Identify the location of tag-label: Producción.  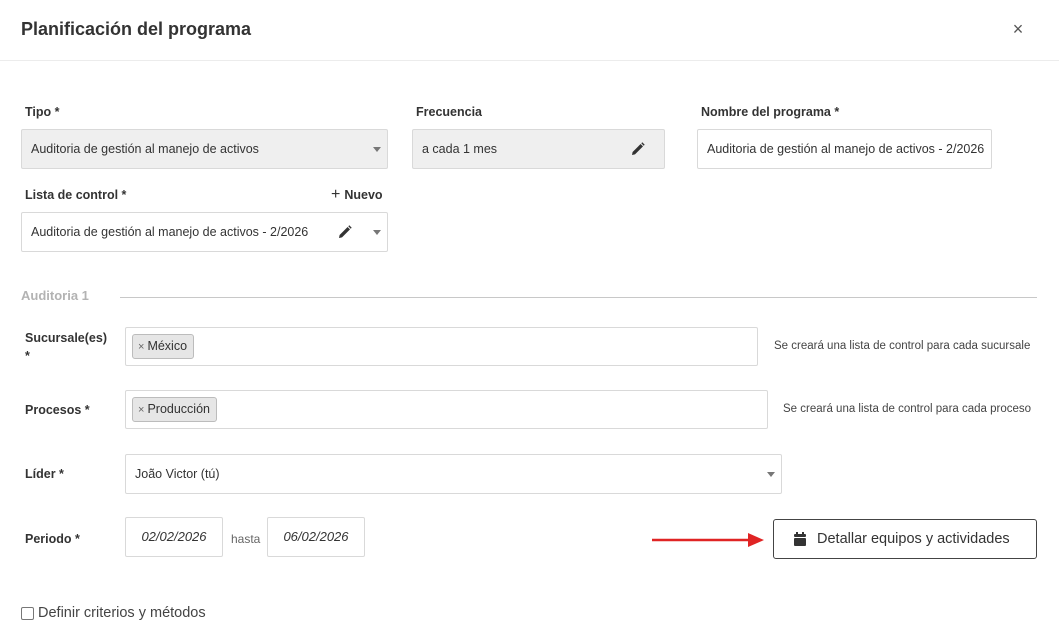
(178, 409).